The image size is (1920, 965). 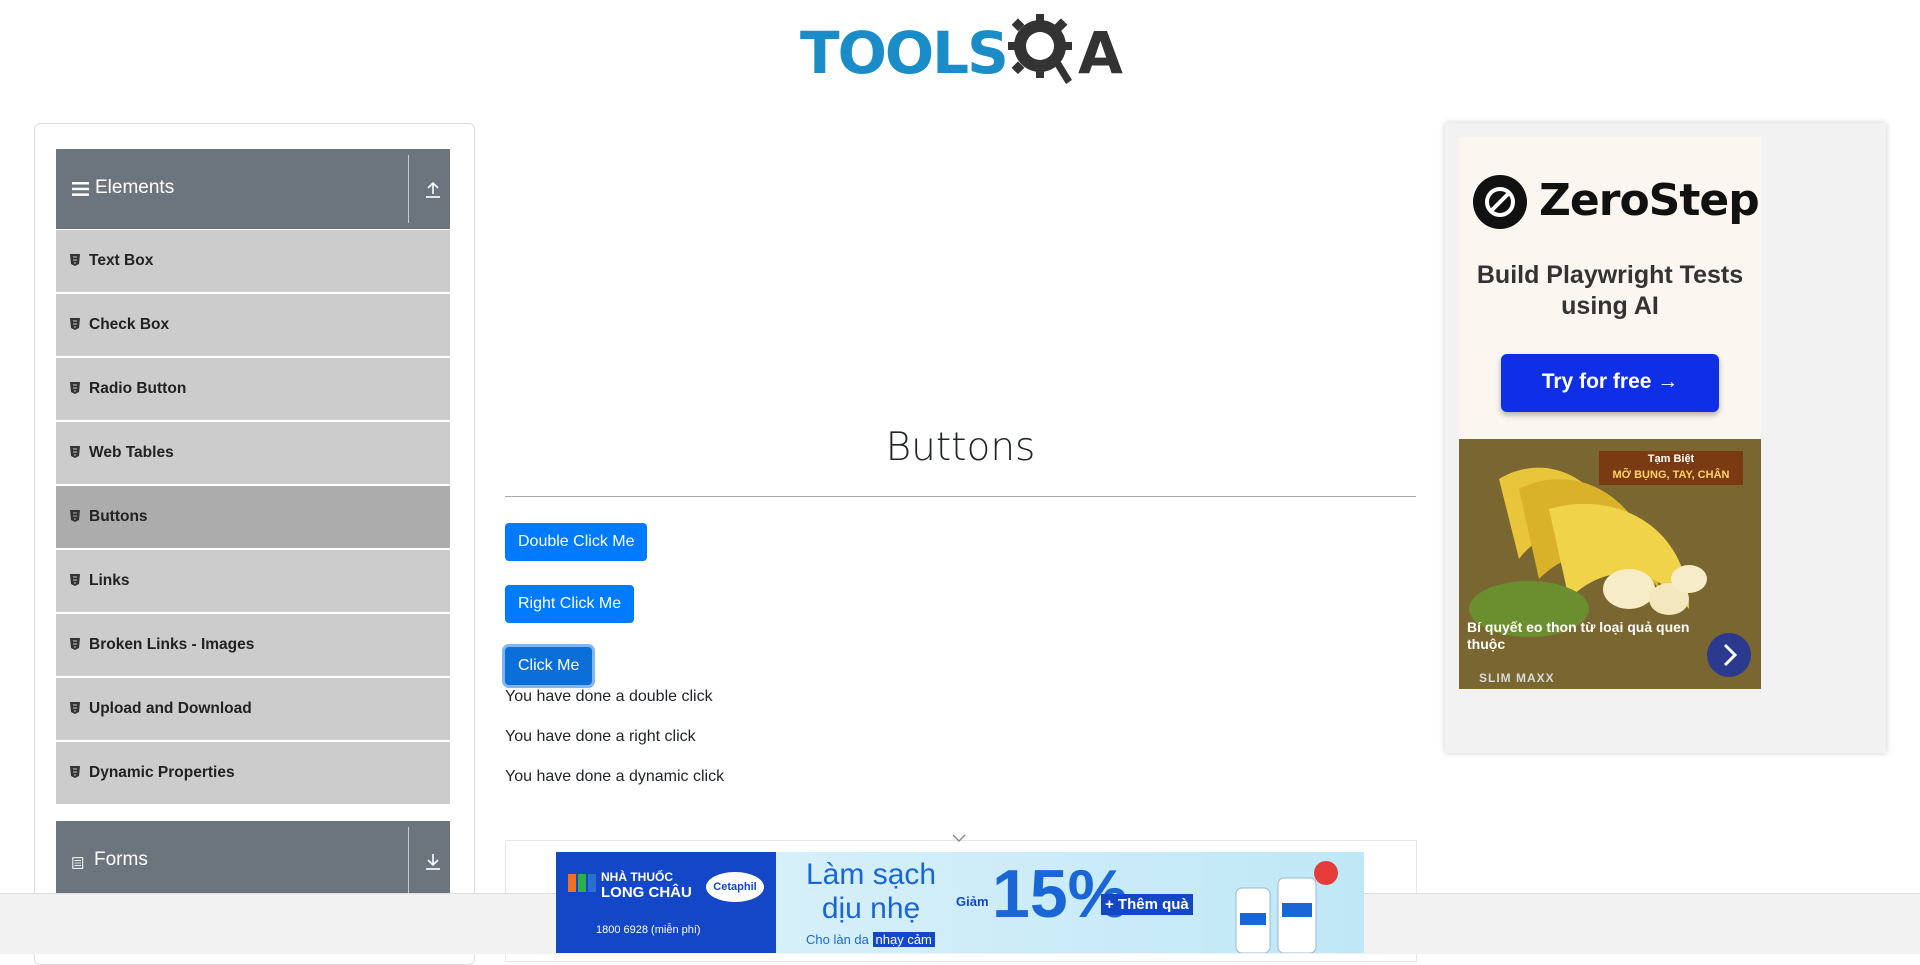 I want to click on top-ad-placeholder, so click(x=960, y=245).